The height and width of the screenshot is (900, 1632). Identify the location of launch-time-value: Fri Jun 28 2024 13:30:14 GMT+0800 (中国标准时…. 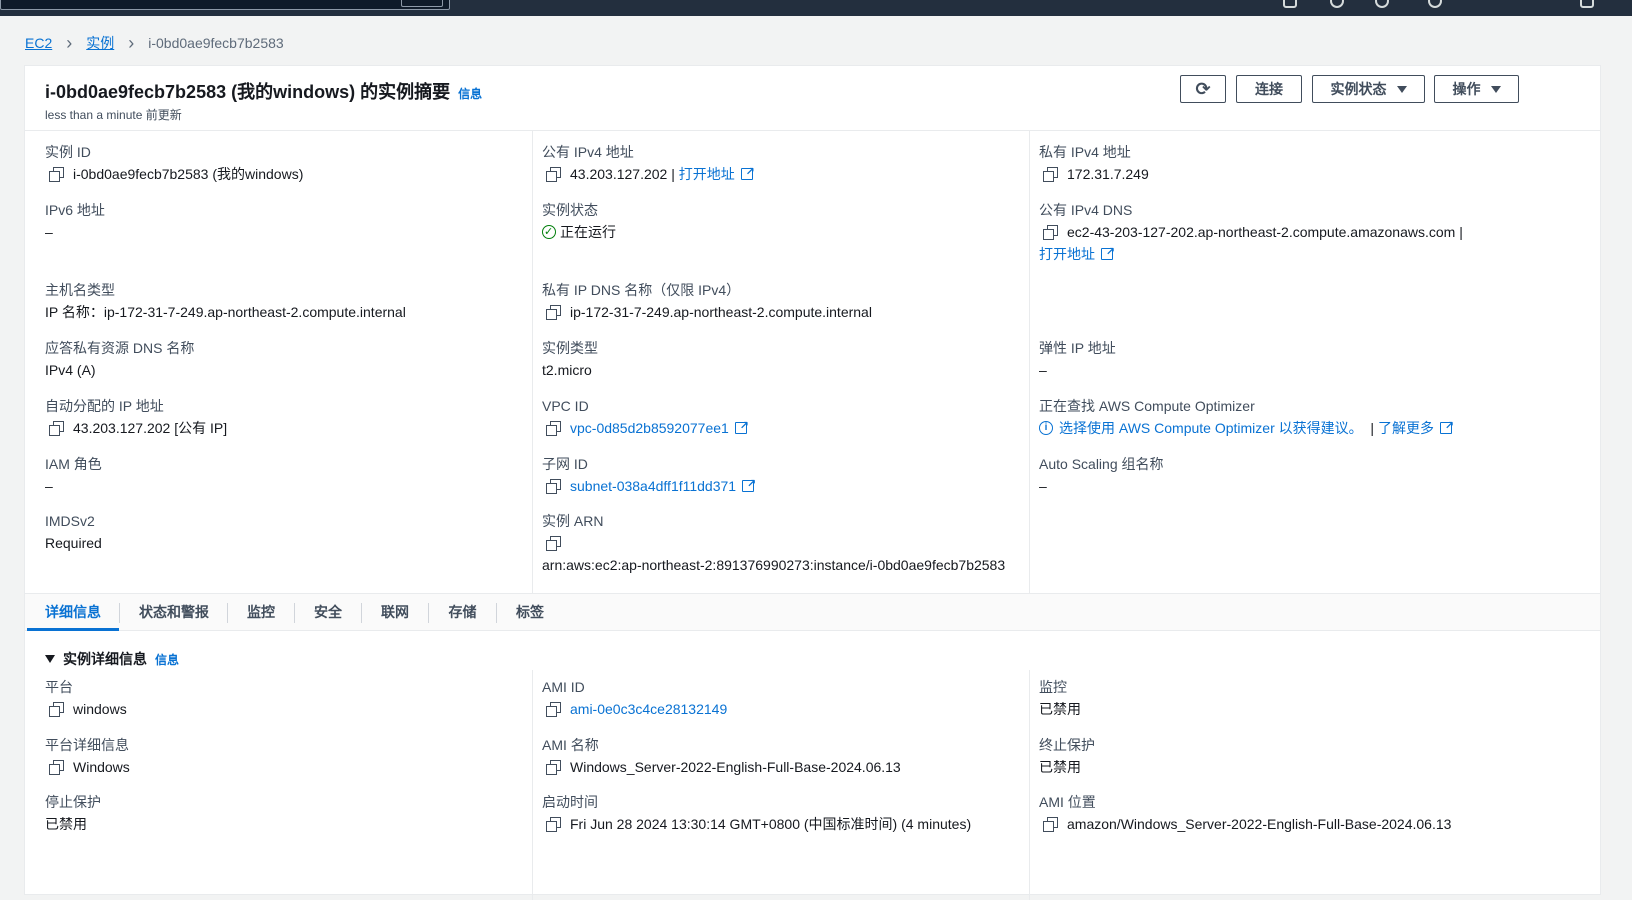
(771, 824).